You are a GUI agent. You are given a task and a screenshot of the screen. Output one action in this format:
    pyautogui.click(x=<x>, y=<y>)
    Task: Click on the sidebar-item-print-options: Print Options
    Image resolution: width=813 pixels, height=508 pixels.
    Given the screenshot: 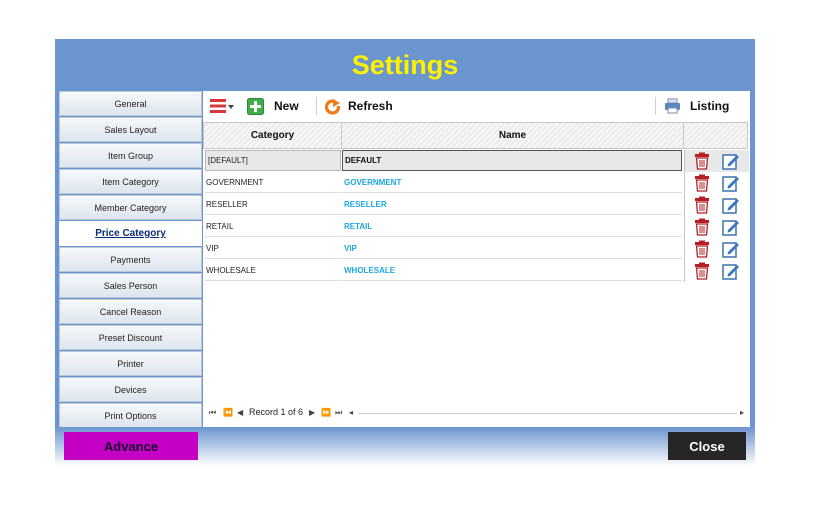 What is the action you would take?
    pyautogui.click(x=130, y=415)
    